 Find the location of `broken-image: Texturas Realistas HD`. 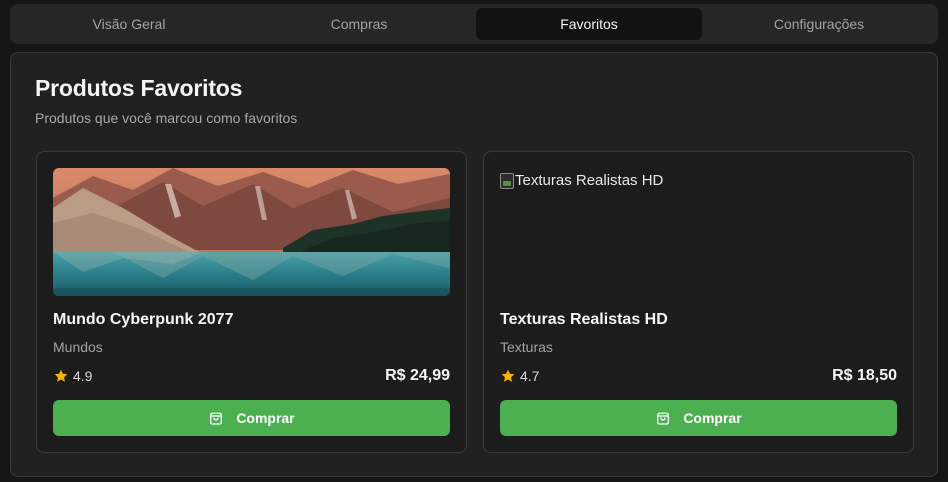

broken-image: Texturas Realistas HD is located at coordinates (581, 180).